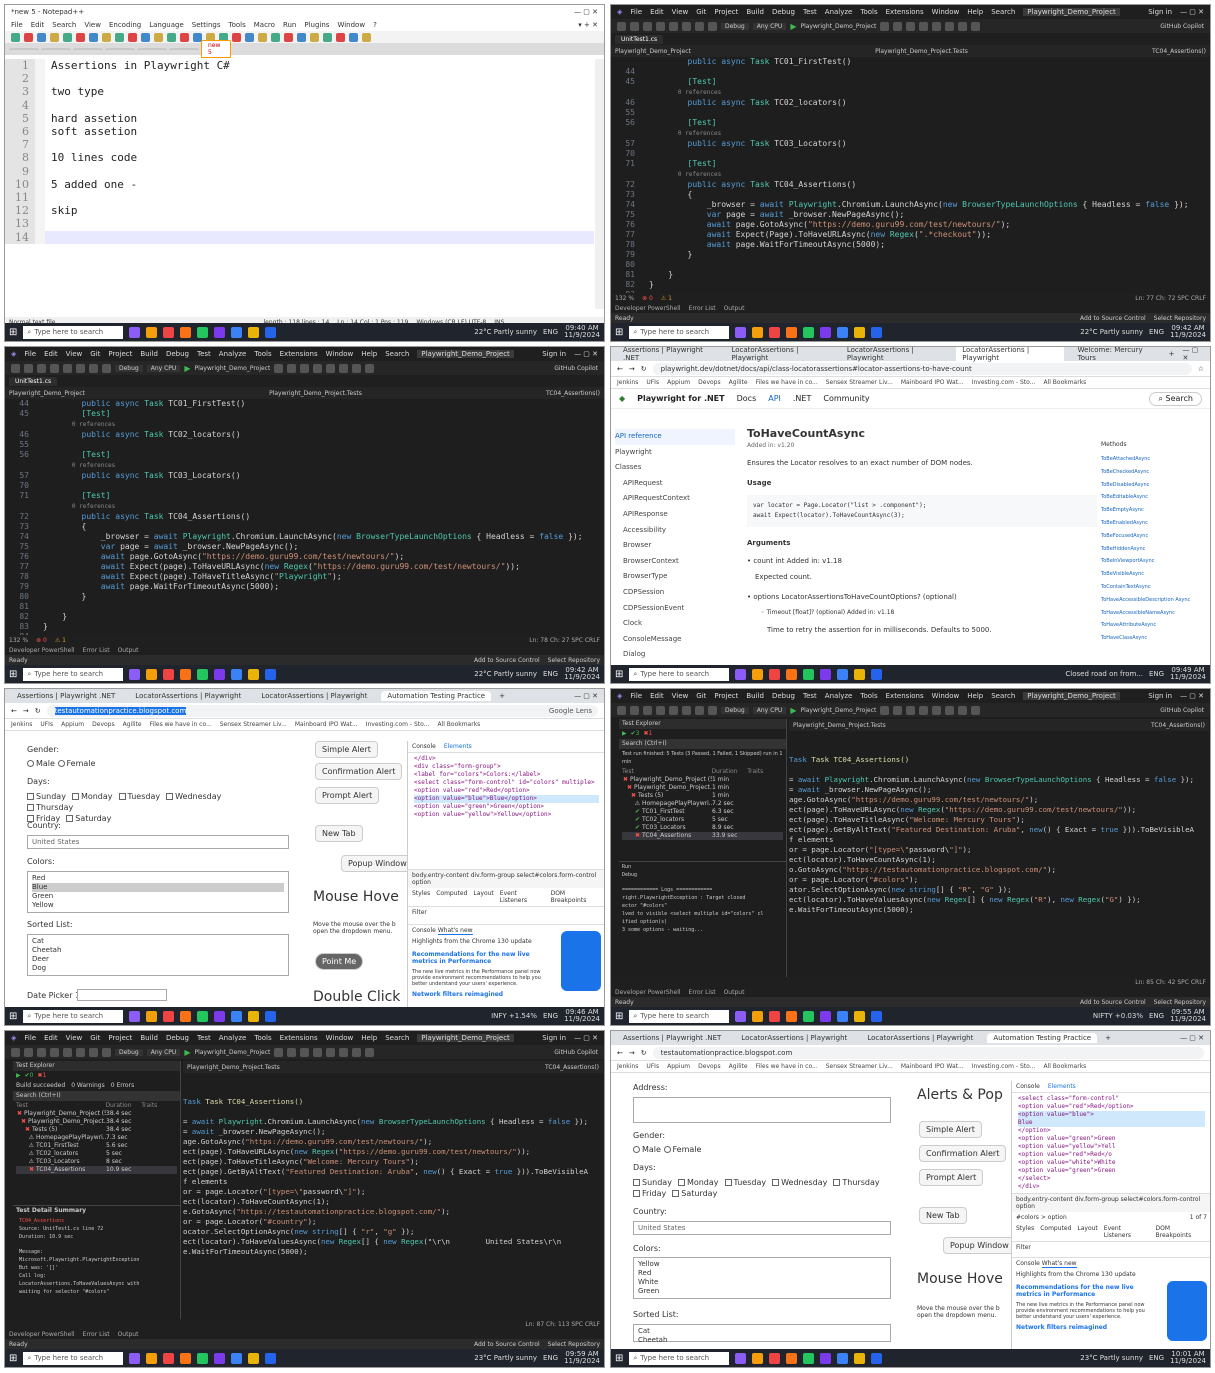 The image size is (1215, 1373). What do you see at coordinates (18, 1076) in the screenshot?
I see `run-icon: ▶` at bounding box center [18, 1076].